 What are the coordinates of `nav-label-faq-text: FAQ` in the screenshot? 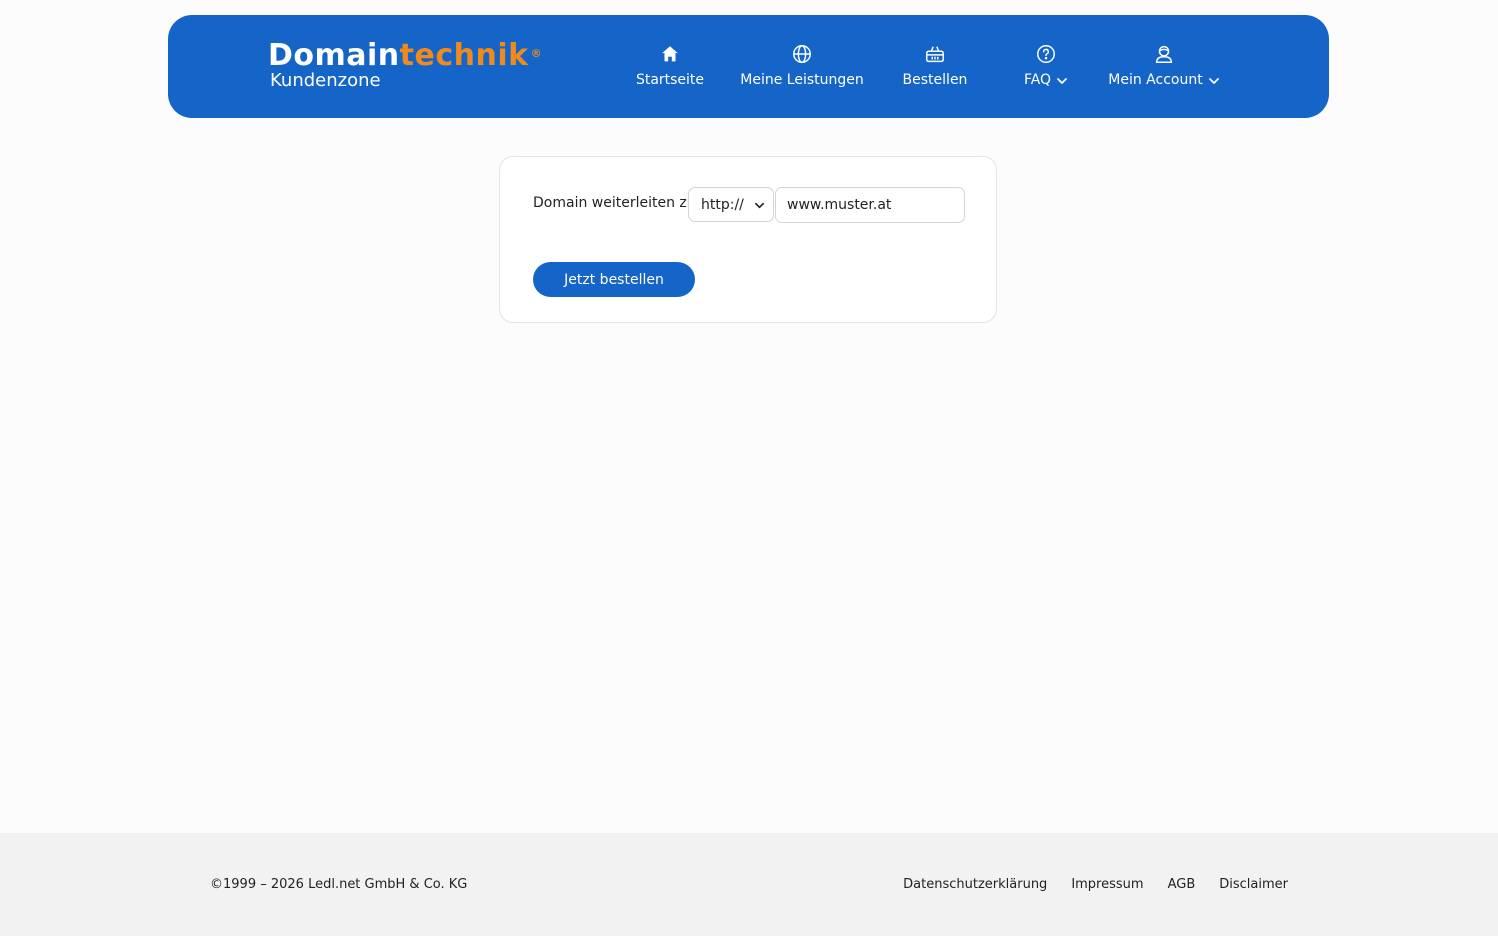 It's located at (1037, 80).